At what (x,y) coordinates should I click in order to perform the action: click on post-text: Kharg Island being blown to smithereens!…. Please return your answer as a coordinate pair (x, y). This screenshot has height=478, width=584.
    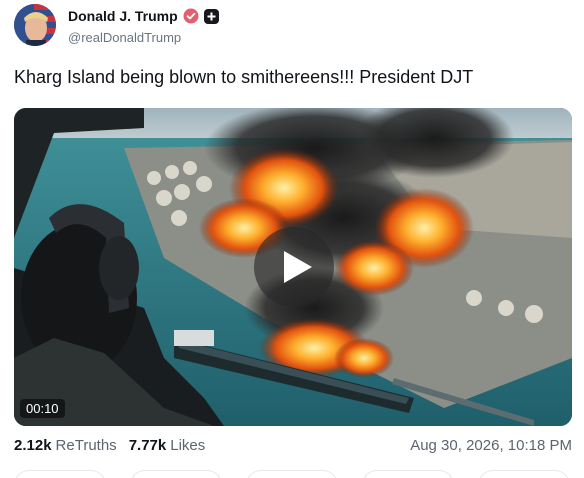
    Looking at the image, I should click on (244, 77).